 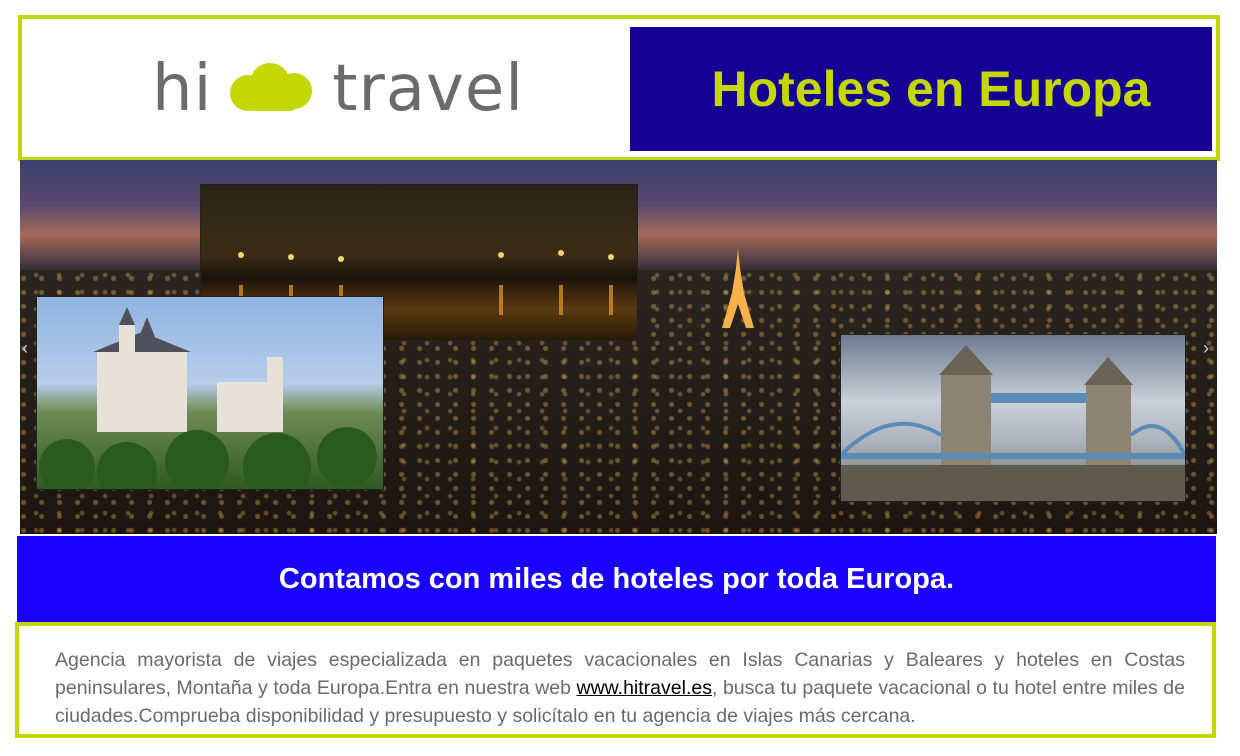 What do you see at coordinates (738, 288) in the screenshot?
I see `eiffel-tower-icon` at bounding box center [738, 288].